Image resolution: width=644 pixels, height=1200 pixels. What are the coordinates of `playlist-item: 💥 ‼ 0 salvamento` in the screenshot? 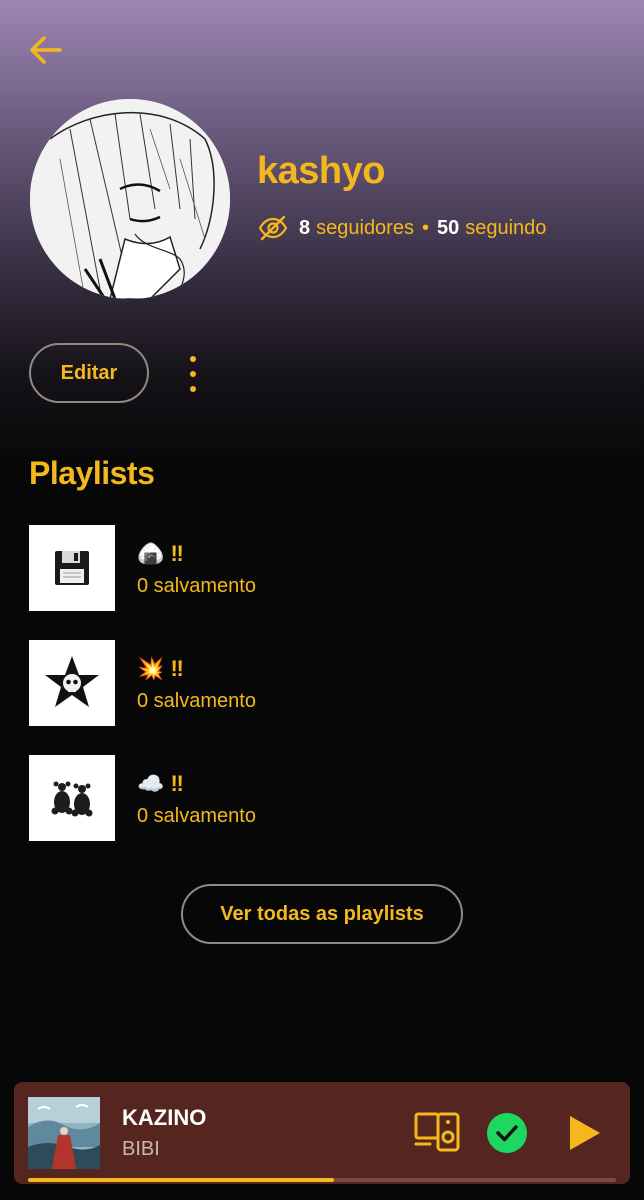 It's located at (309, 683).